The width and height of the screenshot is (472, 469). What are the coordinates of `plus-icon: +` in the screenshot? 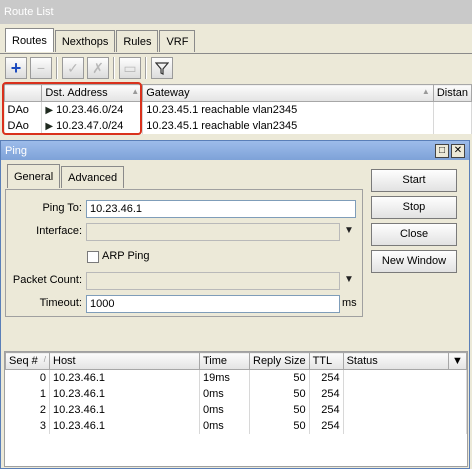 It's located at (16, 67).